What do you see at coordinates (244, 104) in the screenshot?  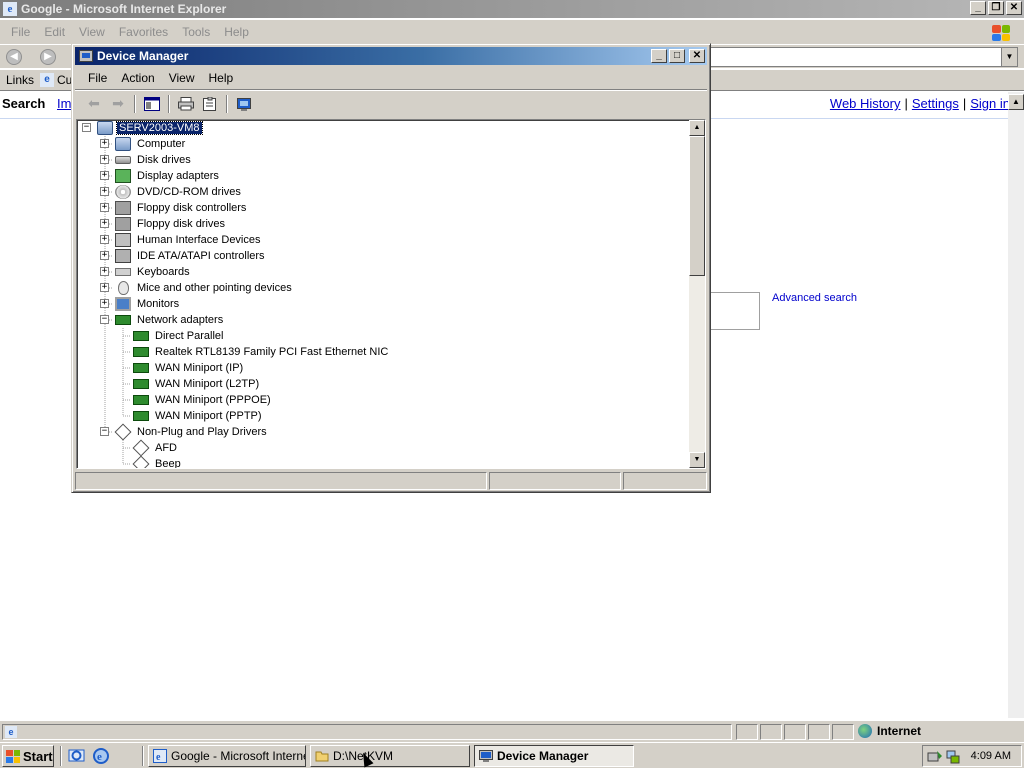 I see `scan-hardware-icon` at bounding box center [244, 104].